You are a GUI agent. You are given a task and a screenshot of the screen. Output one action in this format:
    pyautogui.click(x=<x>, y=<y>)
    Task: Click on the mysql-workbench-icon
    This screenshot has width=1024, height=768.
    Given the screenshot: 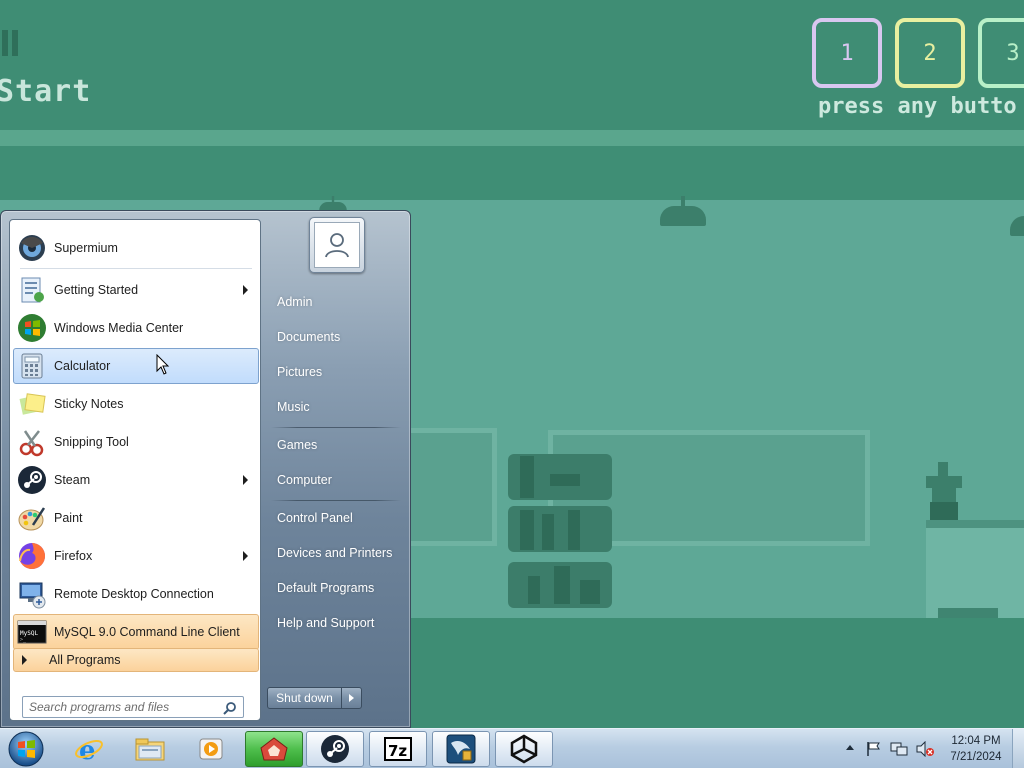 What is the action you would take?
    pyautogui.click(x=461, y=749)
    